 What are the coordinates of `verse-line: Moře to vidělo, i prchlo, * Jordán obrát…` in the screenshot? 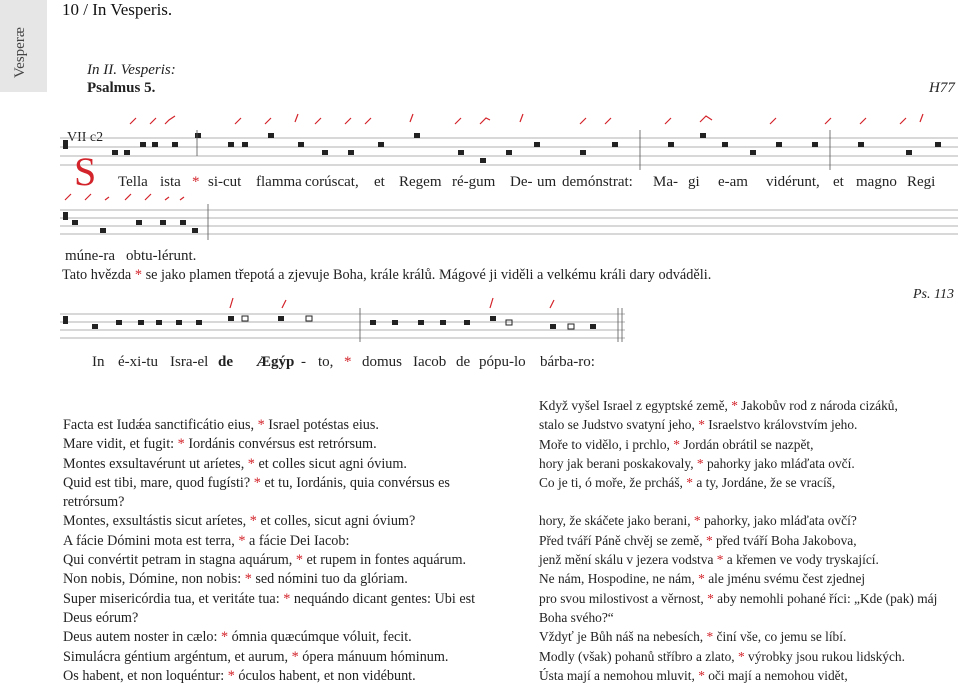 It's located at (676, 444).